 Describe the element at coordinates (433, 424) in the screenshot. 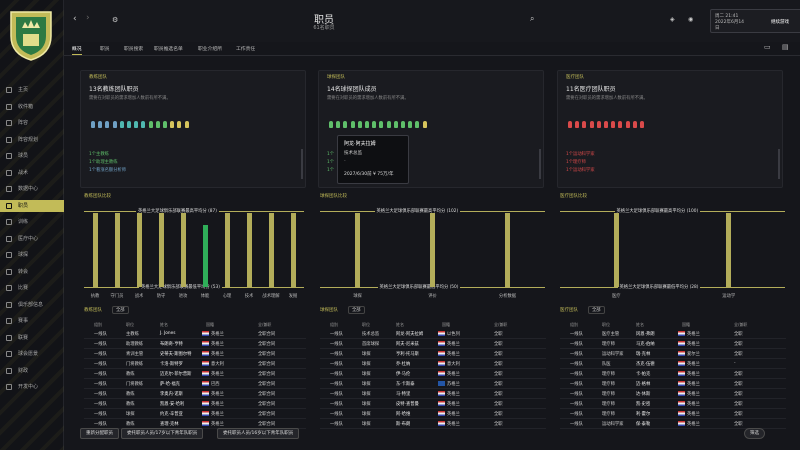

I see `table-row: 一线队 球探 斯·布朗 英格兰 全职` at that location.